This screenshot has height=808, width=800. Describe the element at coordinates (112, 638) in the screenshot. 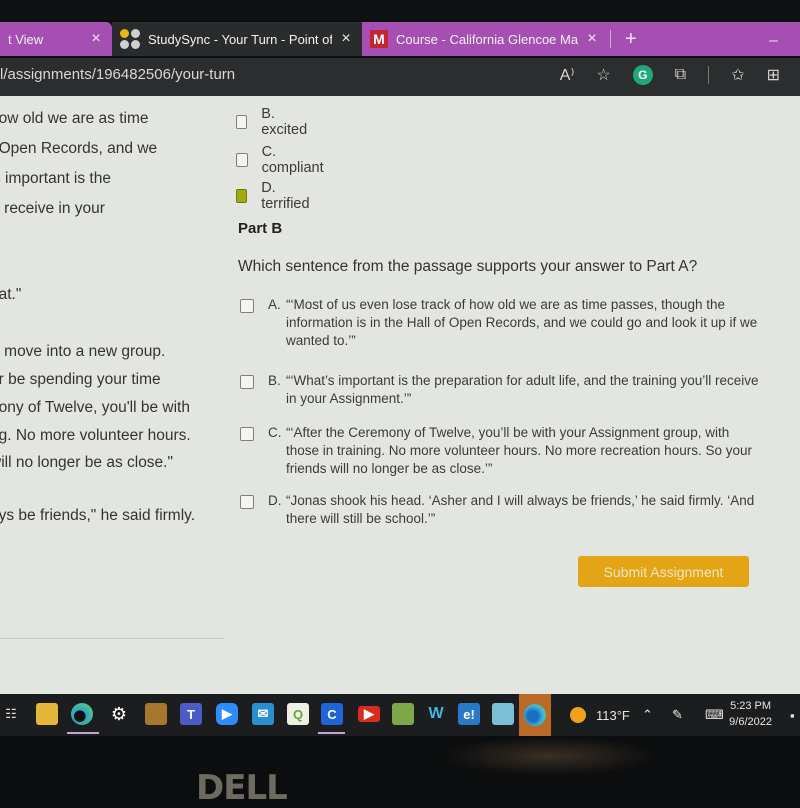

I see `divider` at that location.